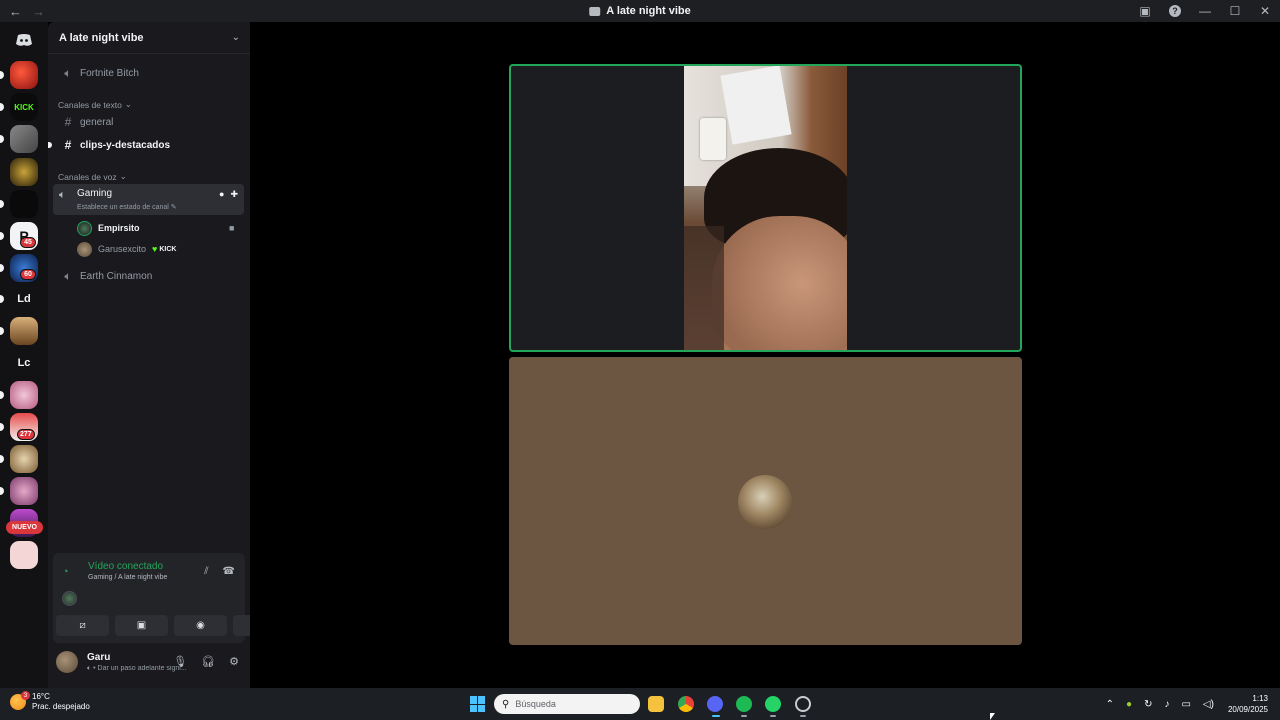  I want to click on activities-button: ◉, so click(200, 625).